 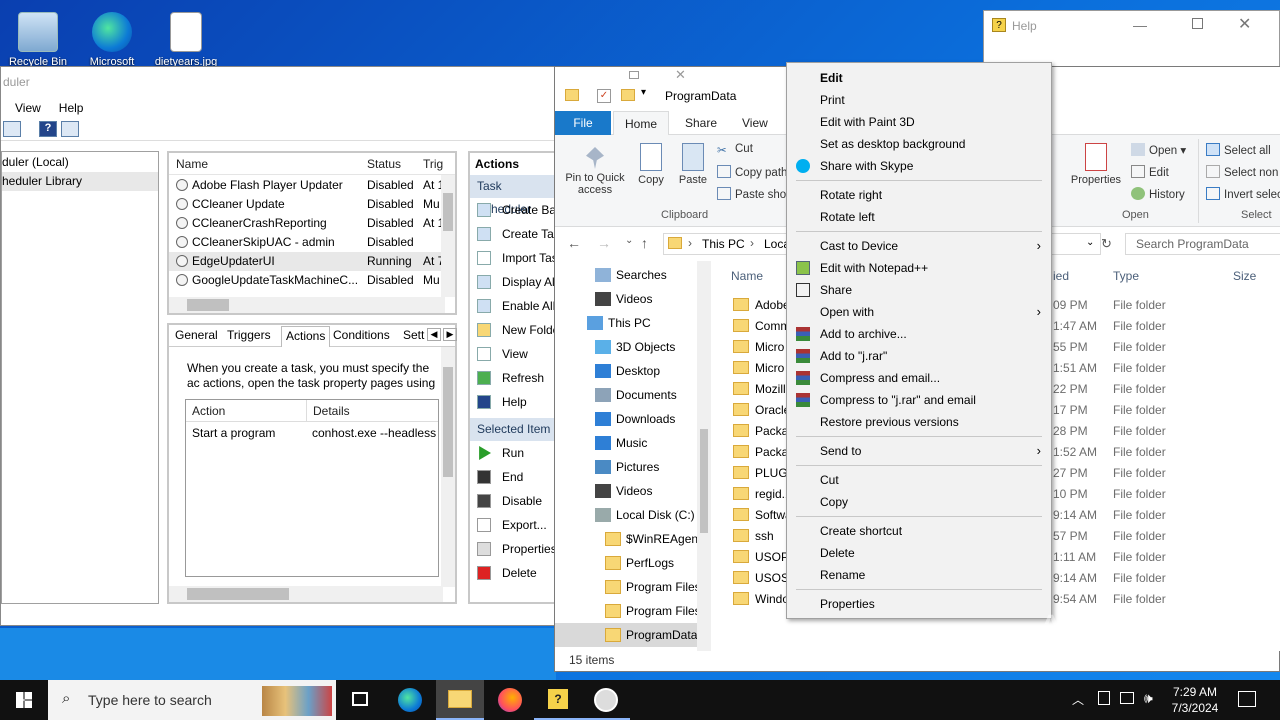 I want to click on explorer-taskbar-button, so click(x=460, y=700).